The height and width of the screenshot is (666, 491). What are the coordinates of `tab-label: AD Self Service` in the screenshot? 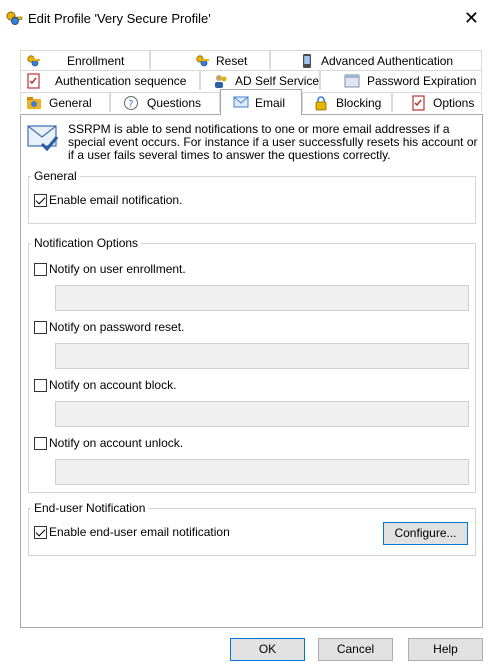 It's located at (277, 81).